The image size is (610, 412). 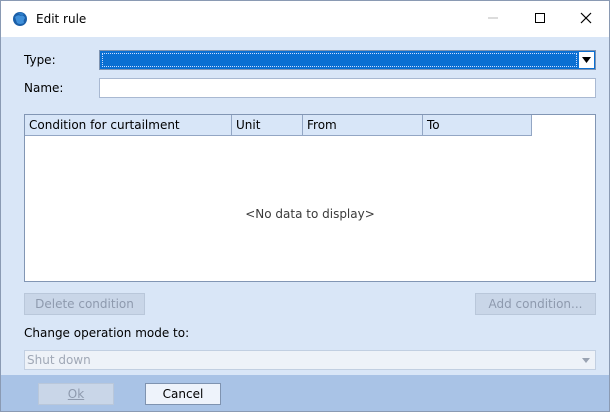 I want to click on maximize-button, so click(x=540, y=18).